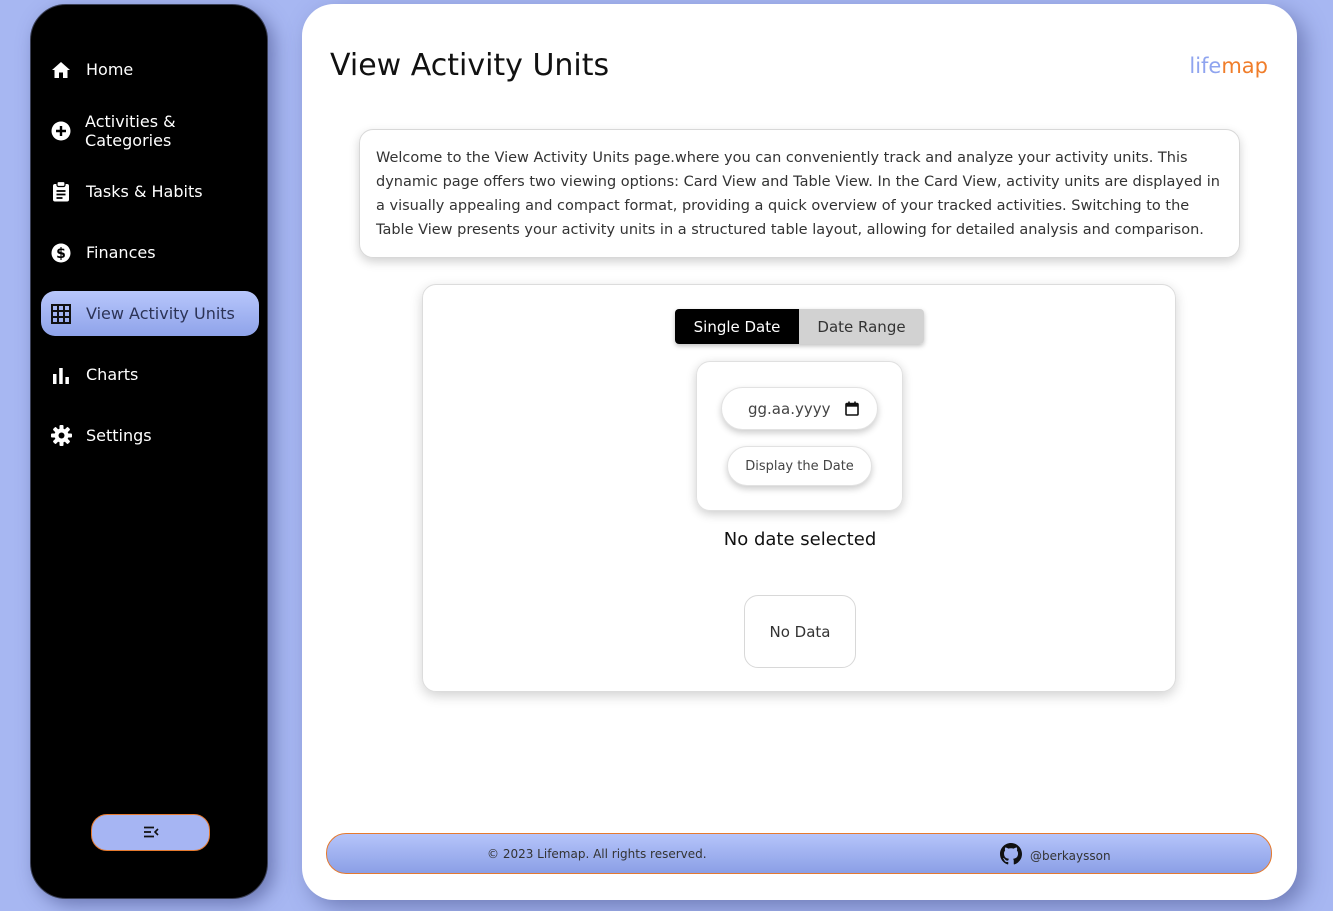  Describe the element at coordinates (470, 65) in the screenshot. I see `page-title: View Activity Units` at that location.